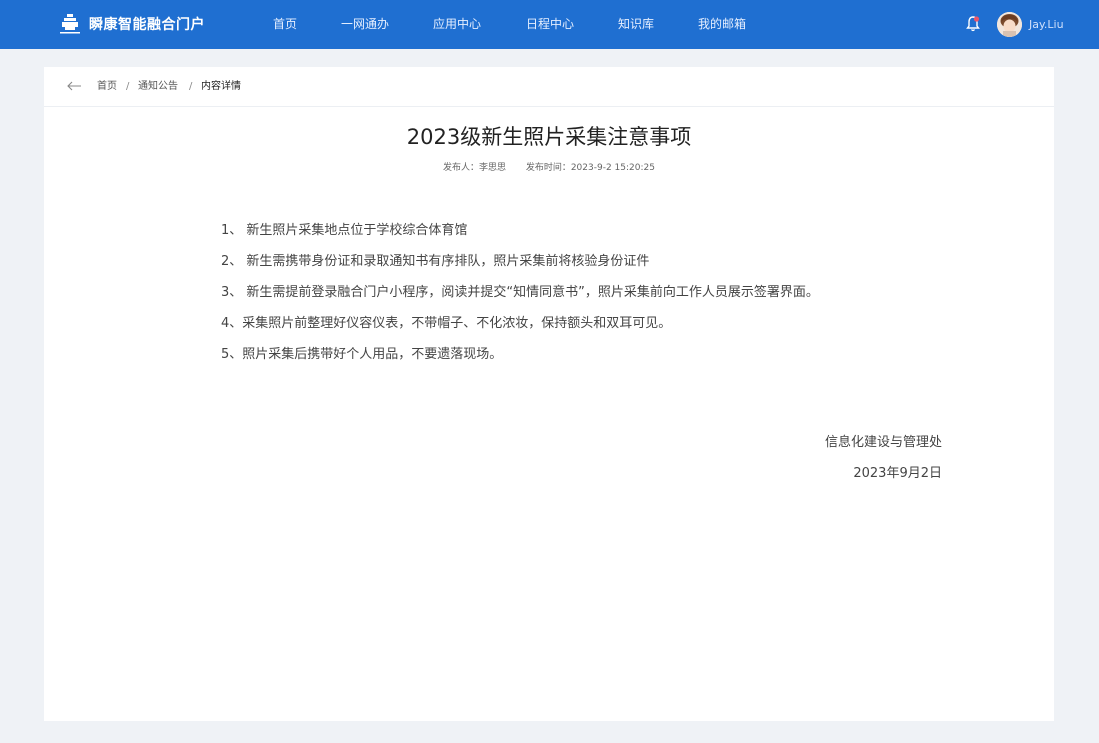 This screenshot has height=743, width=1099. Describe the element at coordinates (973, 24) in the screenshot. I see `bell-icon` at that location.